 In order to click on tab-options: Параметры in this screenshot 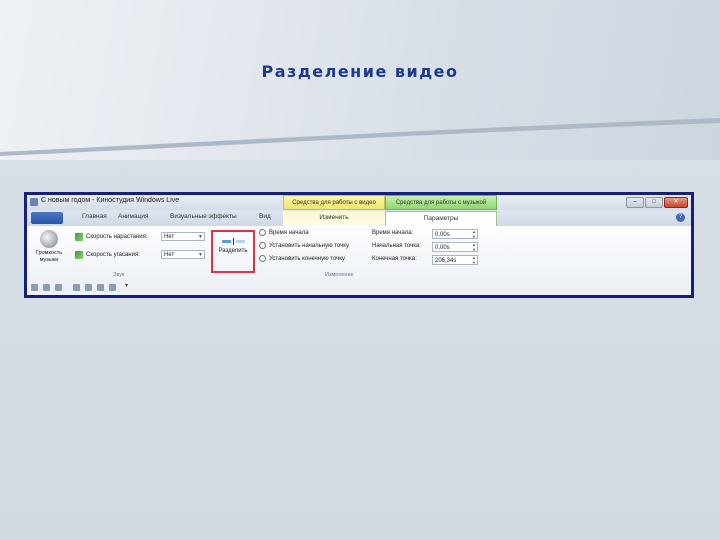, I will do `click(441, 218)`.